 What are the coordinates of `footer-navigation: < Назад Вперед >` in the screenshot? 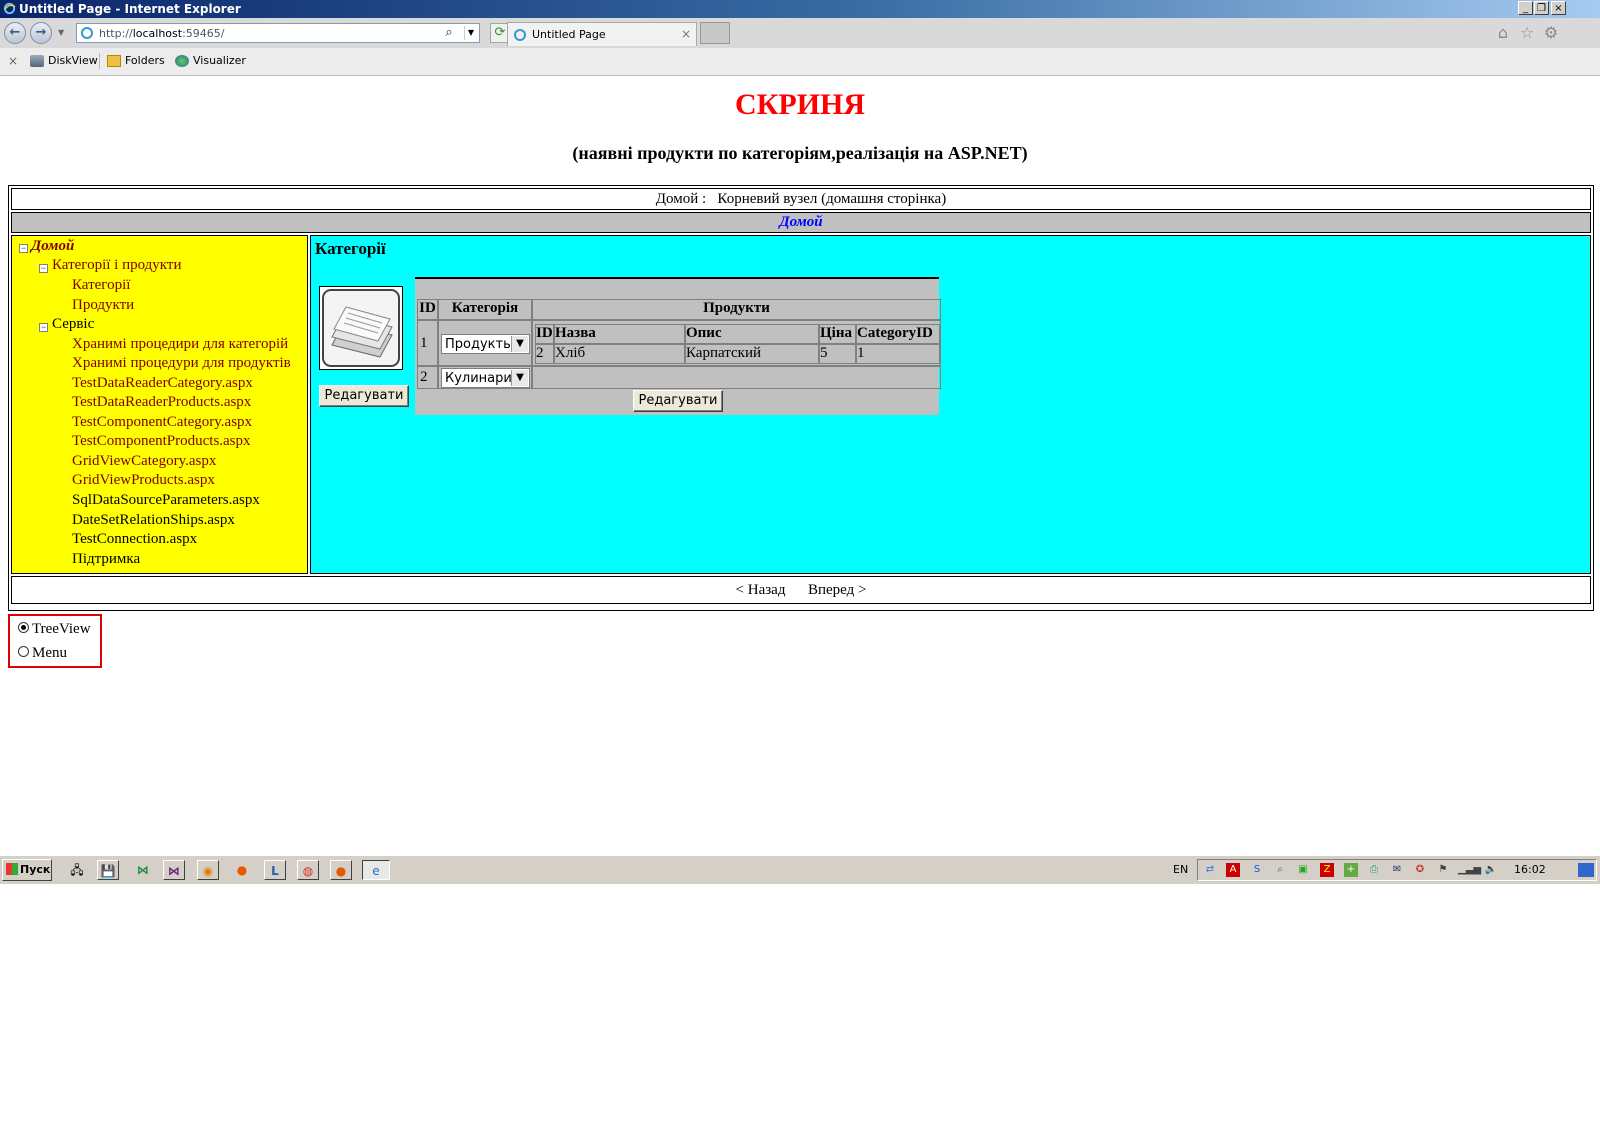 It's located at (801, 590).